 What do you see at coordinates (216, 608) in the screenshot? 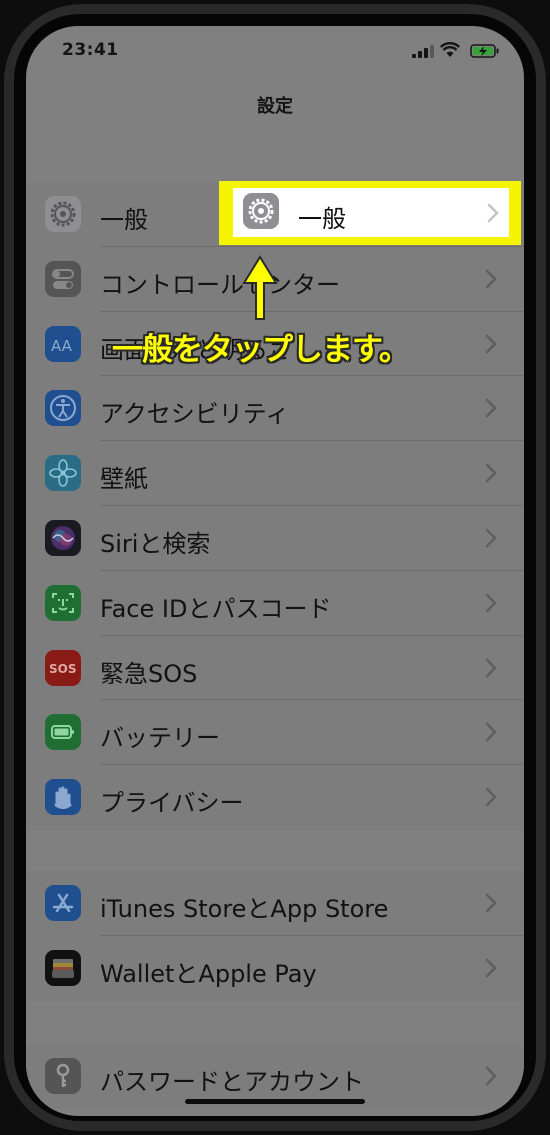
I see `row-label: Face IDとパスコード` at bounding box center [216, 608].